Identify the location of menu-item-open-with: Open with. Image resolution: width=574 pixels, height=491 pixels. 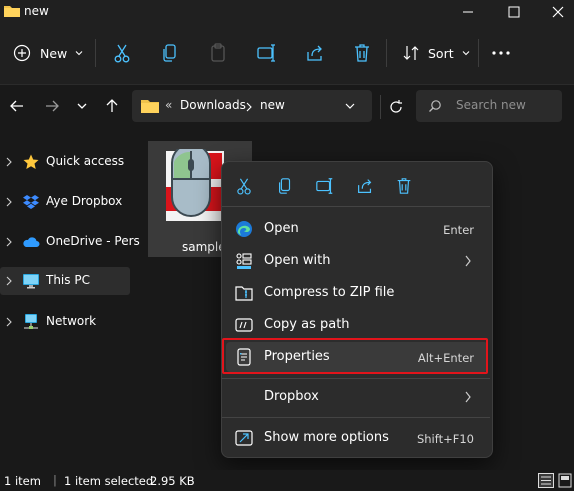
(357, 261).